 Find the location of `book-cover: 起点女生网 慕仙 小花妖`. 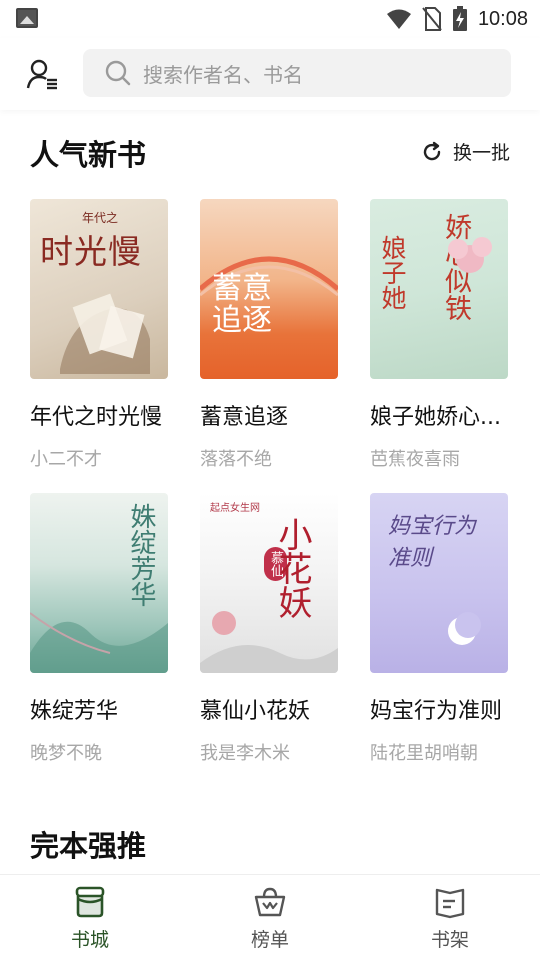

book-cover: 起点女生网 慕仙 小花妖 is located at coordinates (269, 583).